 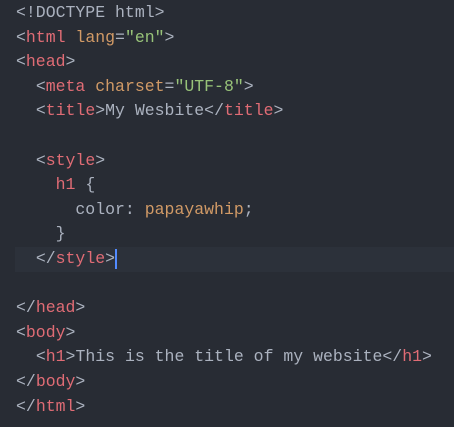 What do you see at coordinates (227, 62) in the screenshot?
I see `code-line: <head>` at bounding box center [227, 62].